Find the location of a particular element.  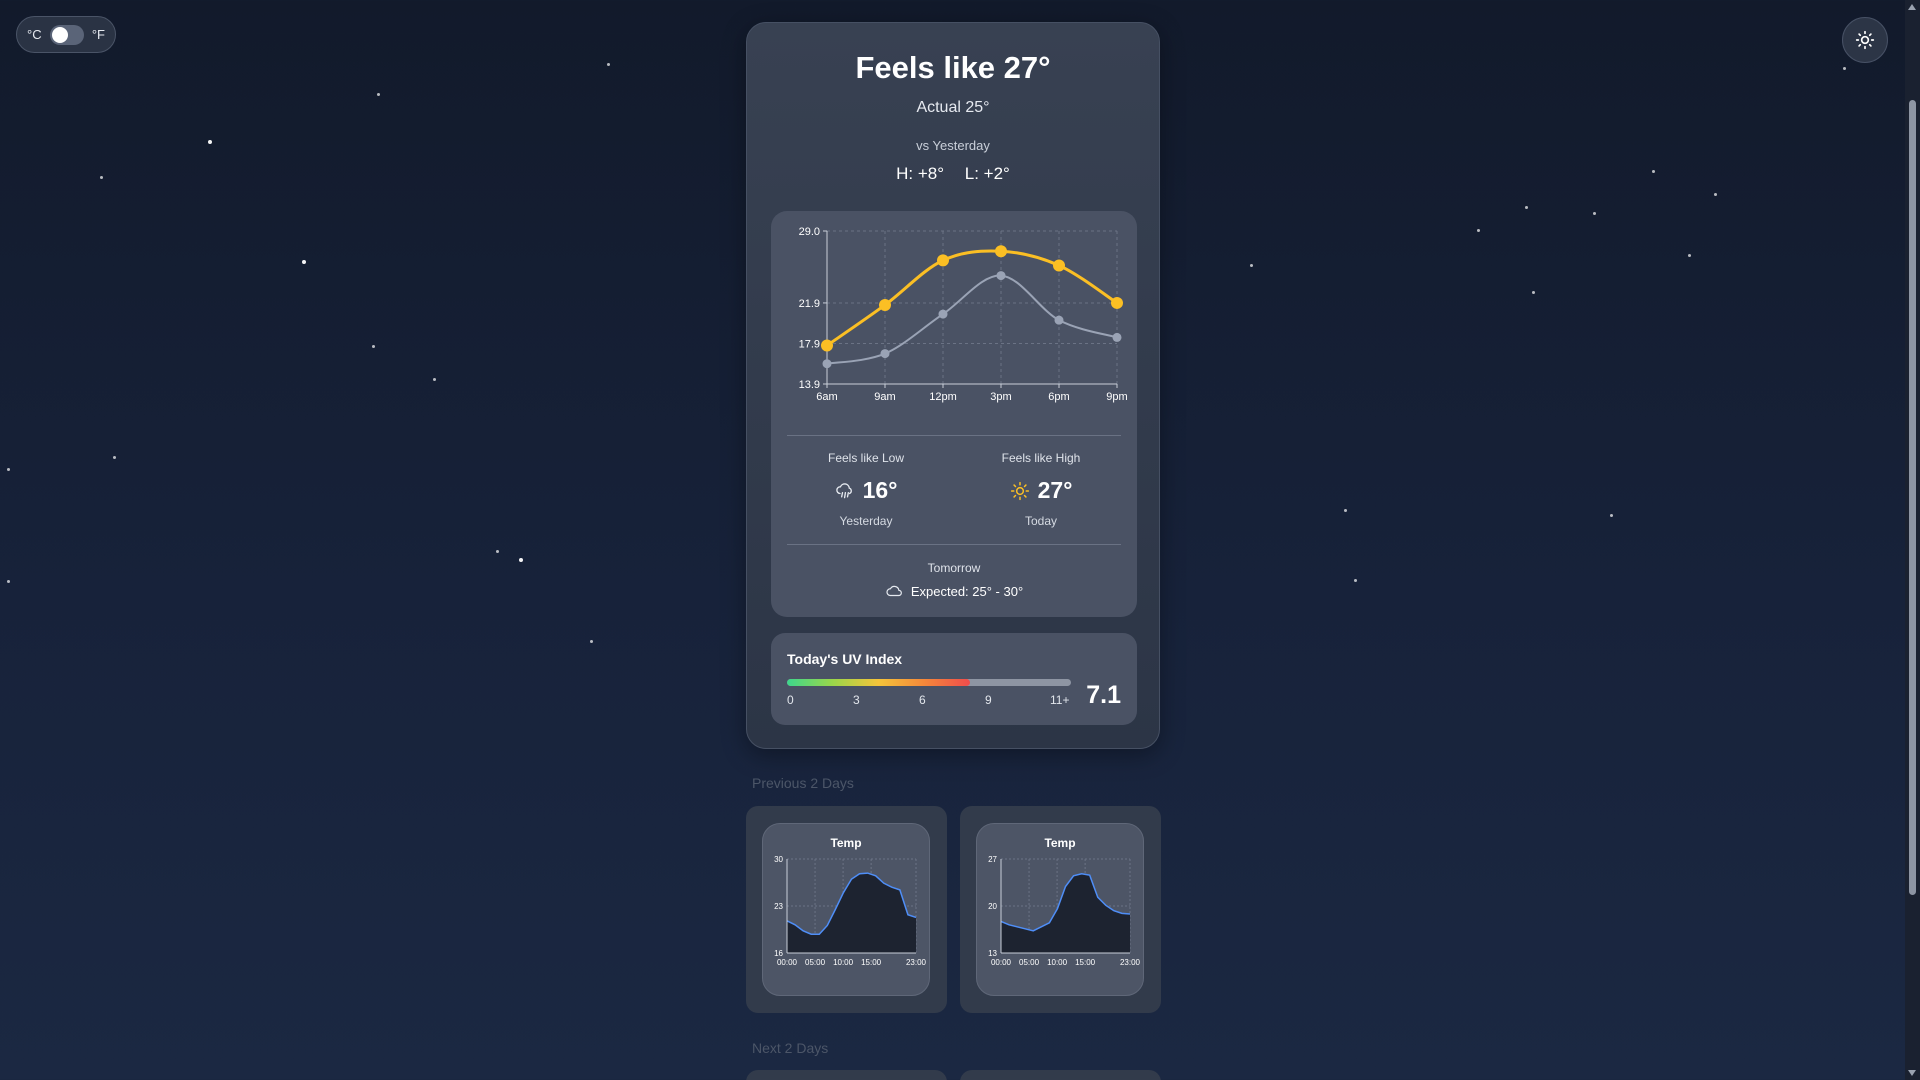

temp-area-fill is located at coordinates (851, 913).